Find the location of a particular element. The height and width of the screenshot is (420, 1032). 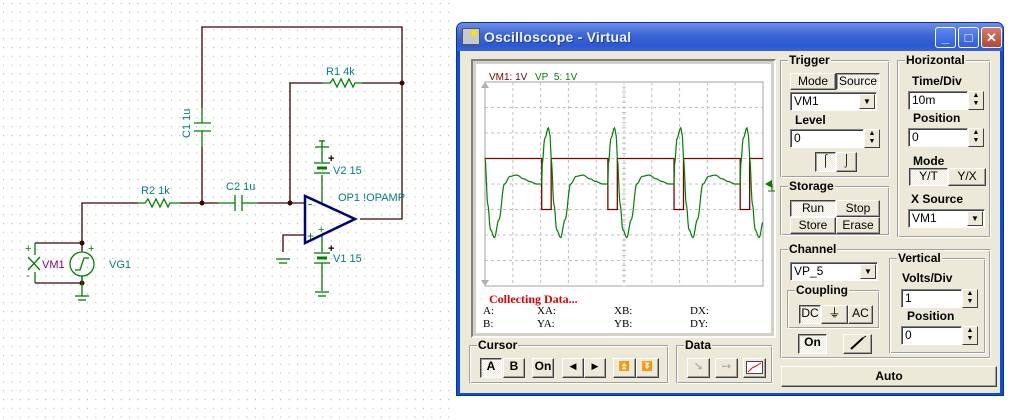

mode-yx-button: Y/X is located at coordinates (967, 177).